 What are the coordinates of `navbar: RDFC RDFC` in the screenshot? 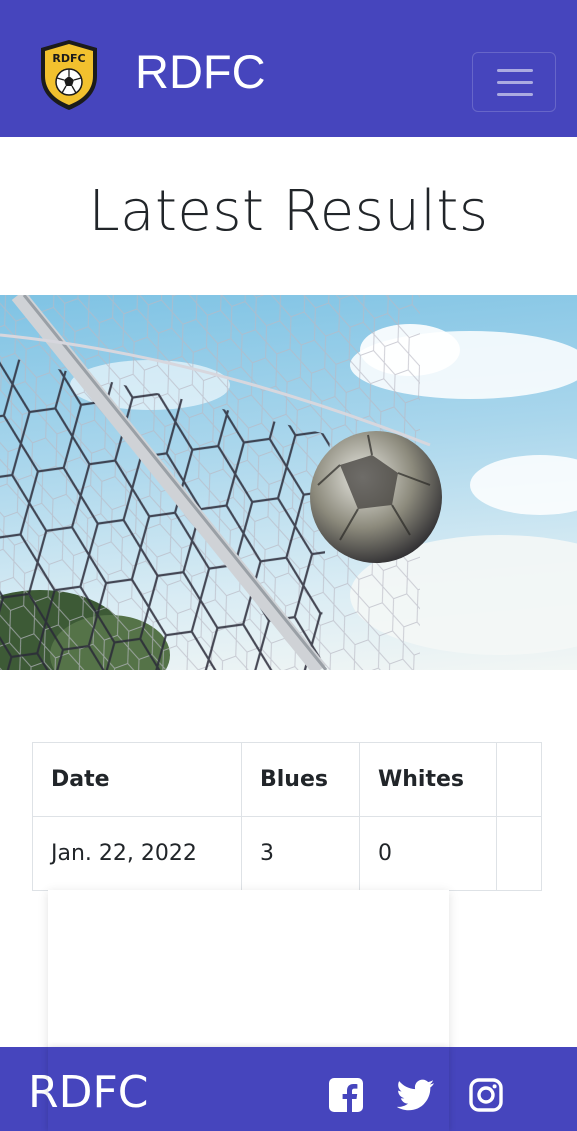 It's located at (288, 68).